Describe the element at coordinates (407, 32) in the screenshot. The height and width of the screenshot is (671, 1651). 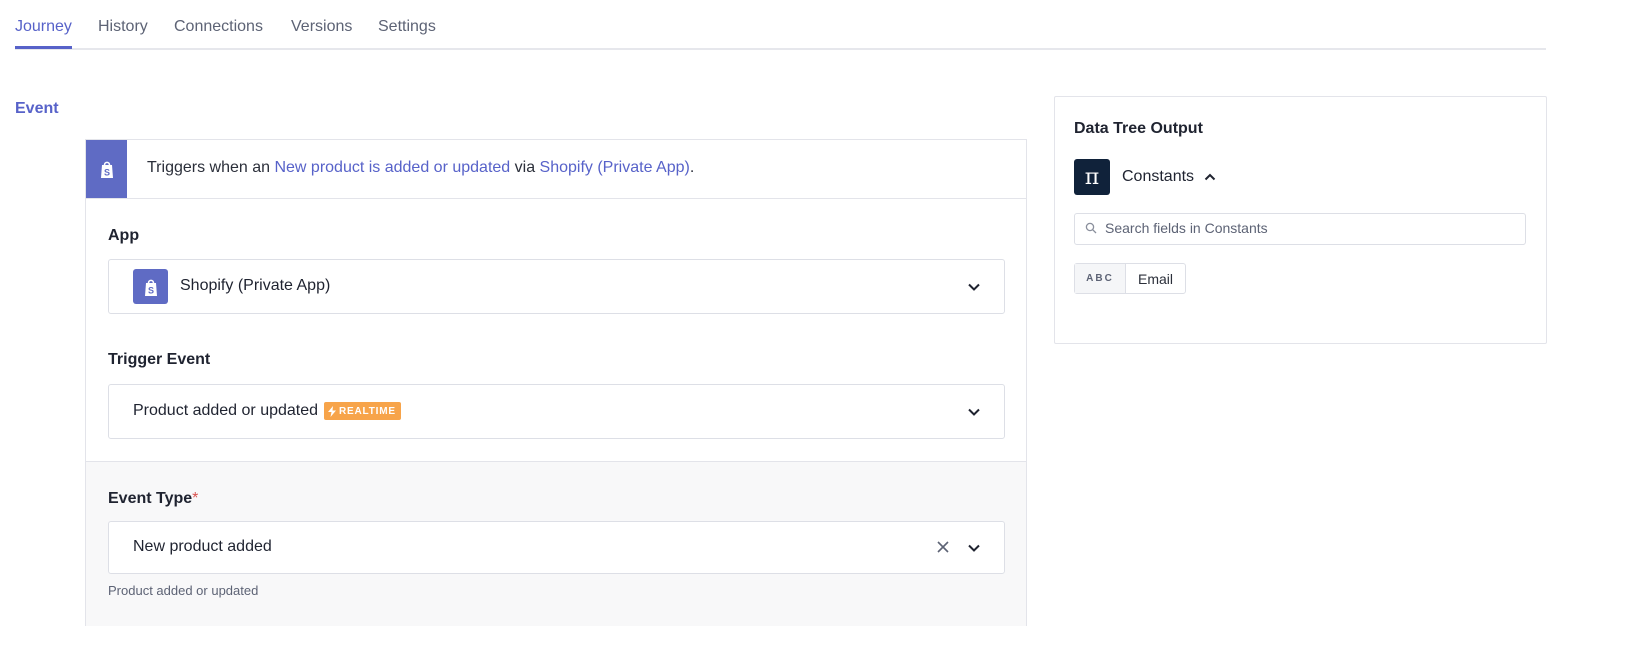
I see `tab-settings: Settings` at that location.